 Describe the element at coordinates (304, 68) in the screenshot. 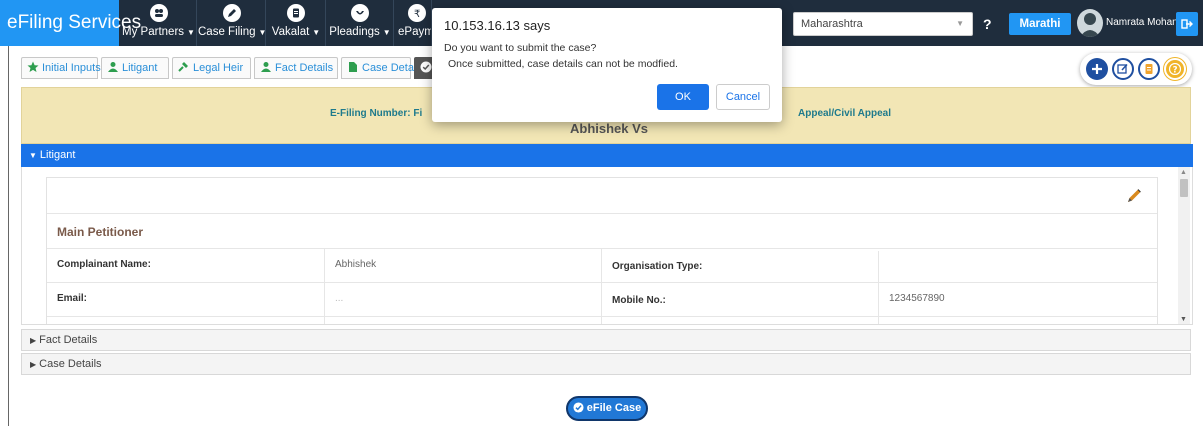

I see `tab-label: Fact Details` at that location.